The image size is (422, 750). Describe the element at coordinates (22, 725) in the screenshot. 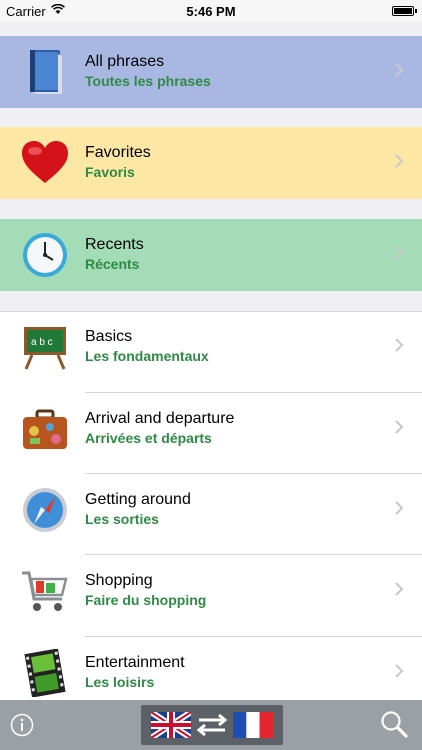

I see `info-icon` at that location.